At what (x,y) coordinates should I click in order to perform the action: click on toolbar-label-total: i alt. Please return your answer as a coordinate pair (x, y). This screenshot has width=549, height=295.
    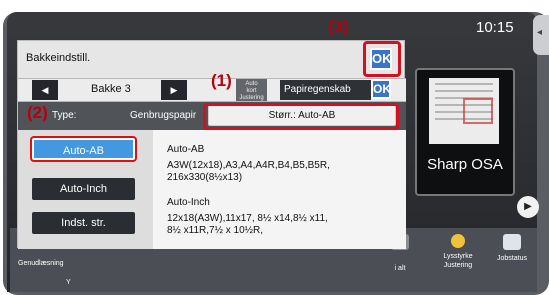
    Looking at the image, I should click on (400, 268).